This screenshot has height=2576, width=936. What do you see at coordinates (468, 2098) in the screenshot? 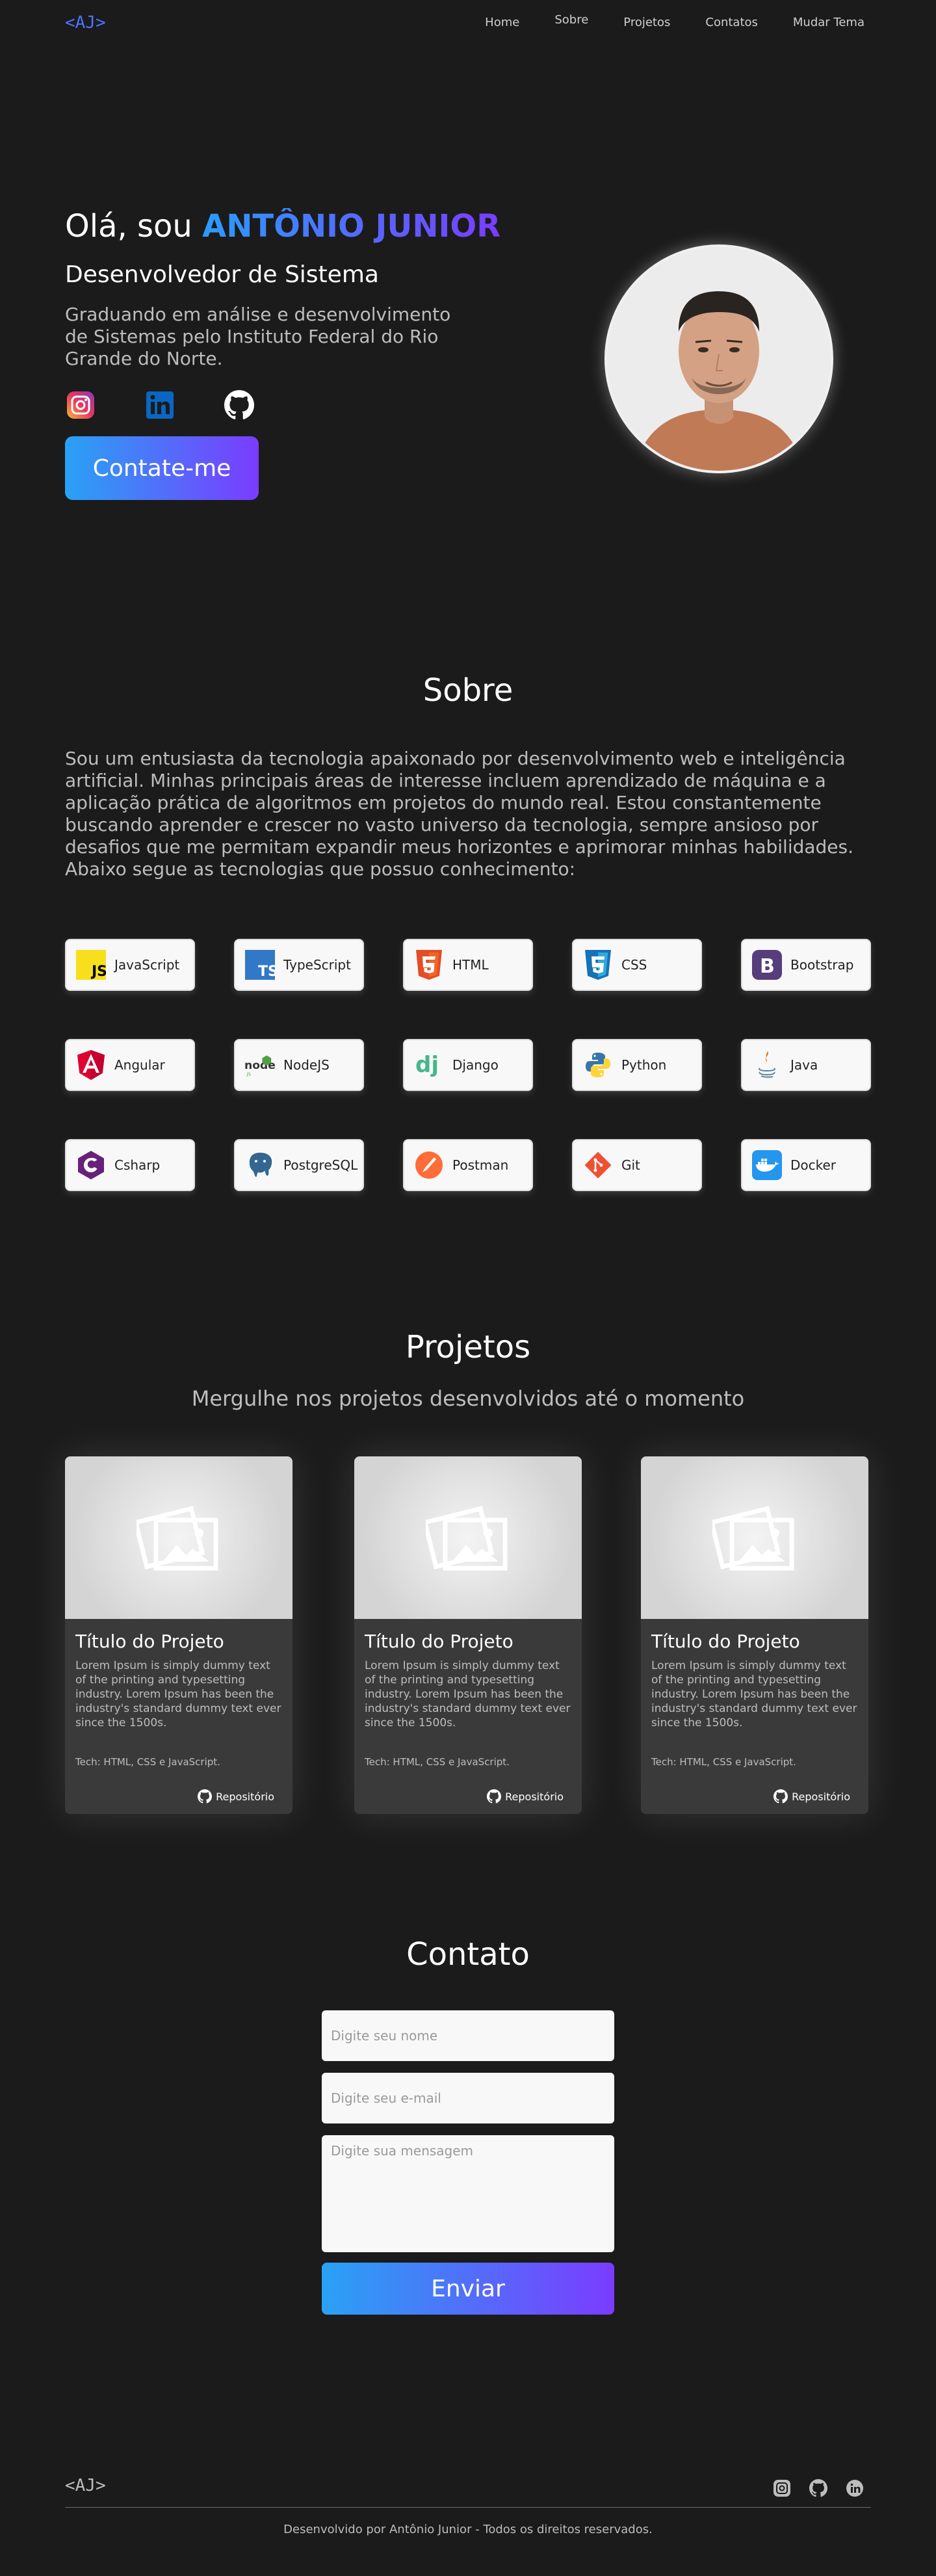
I see `email-input` at bounding box center [468, 2098].